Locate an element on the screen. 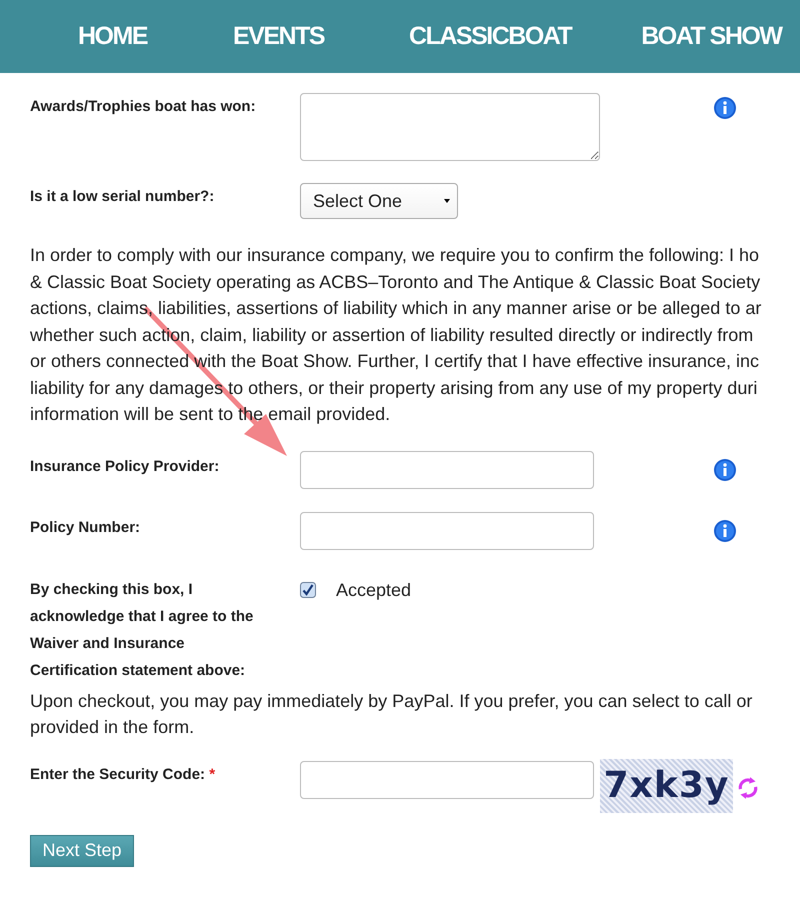  caret-icon is located at coordinates (447, 201).